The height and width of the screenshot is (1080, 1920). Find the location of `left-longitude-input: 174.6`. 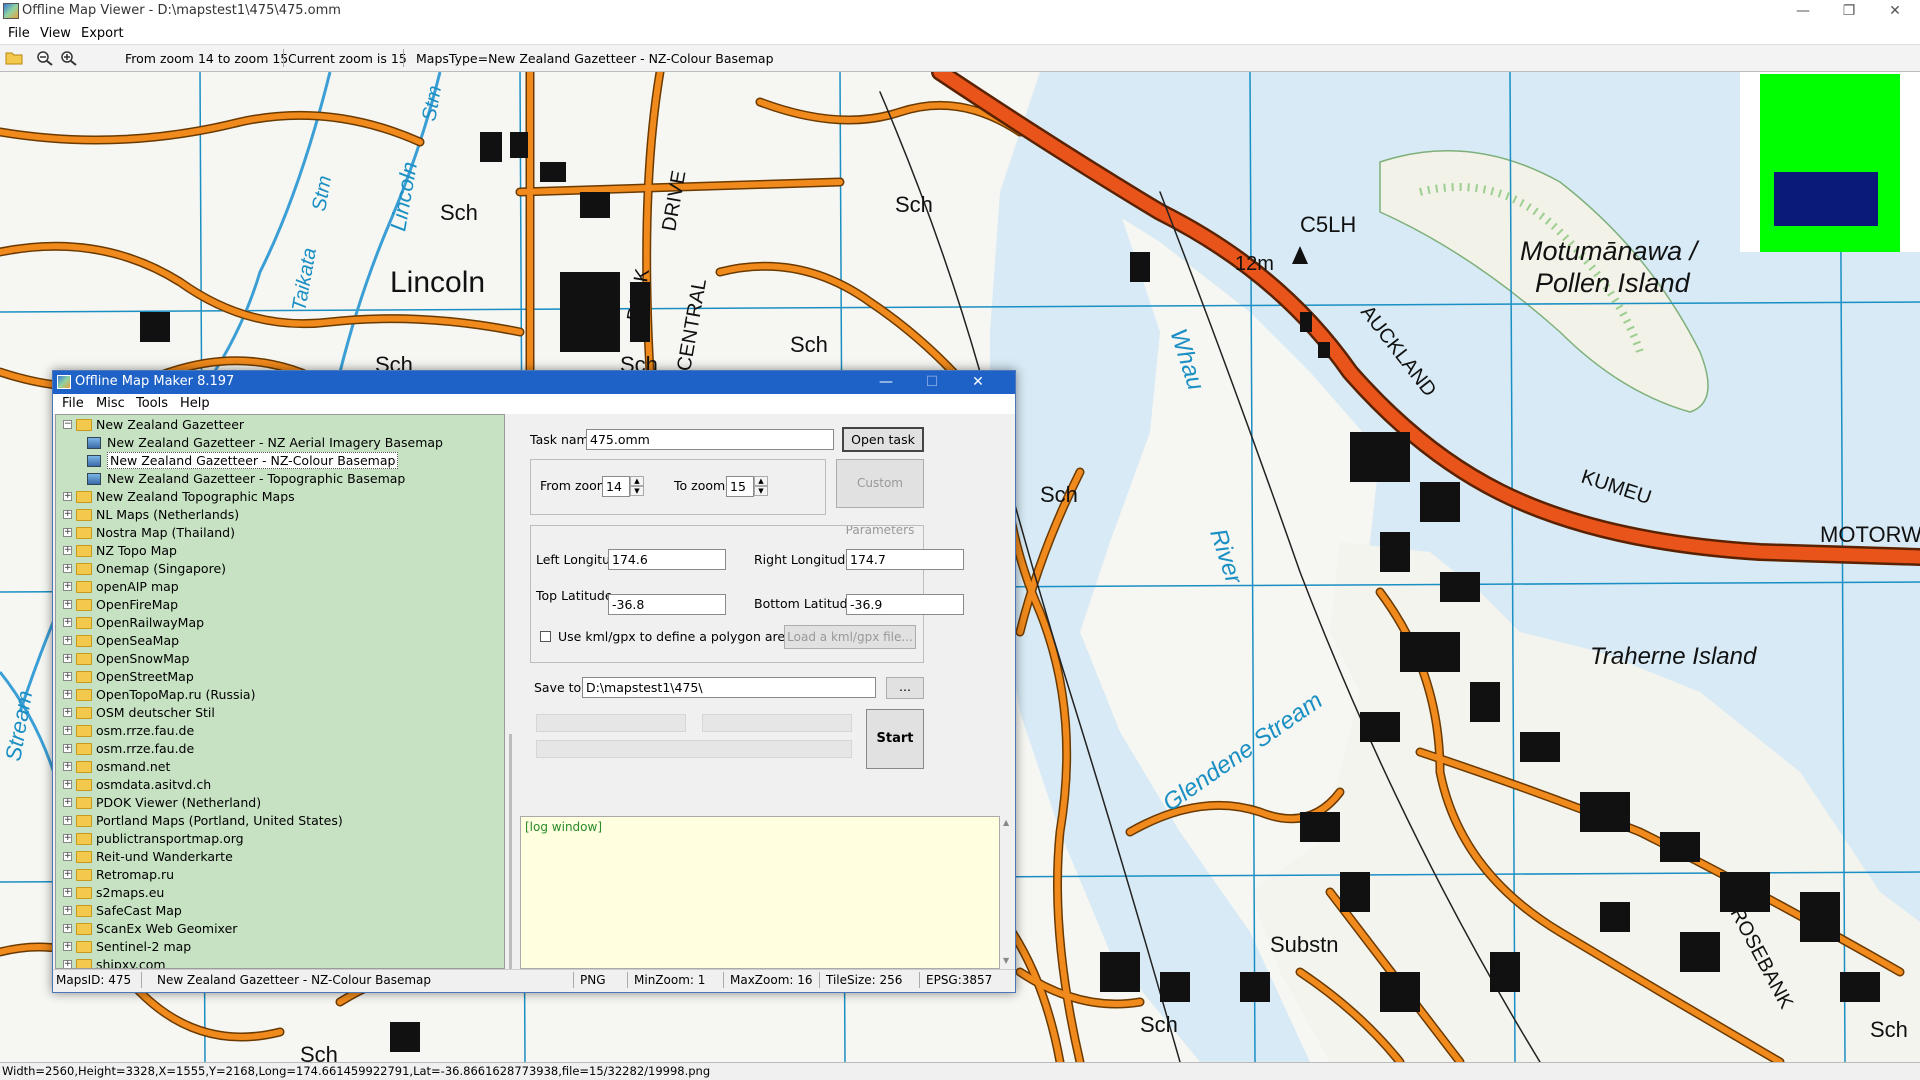

left-longitude-input: 174.6 is located at coordinates (667, 559).